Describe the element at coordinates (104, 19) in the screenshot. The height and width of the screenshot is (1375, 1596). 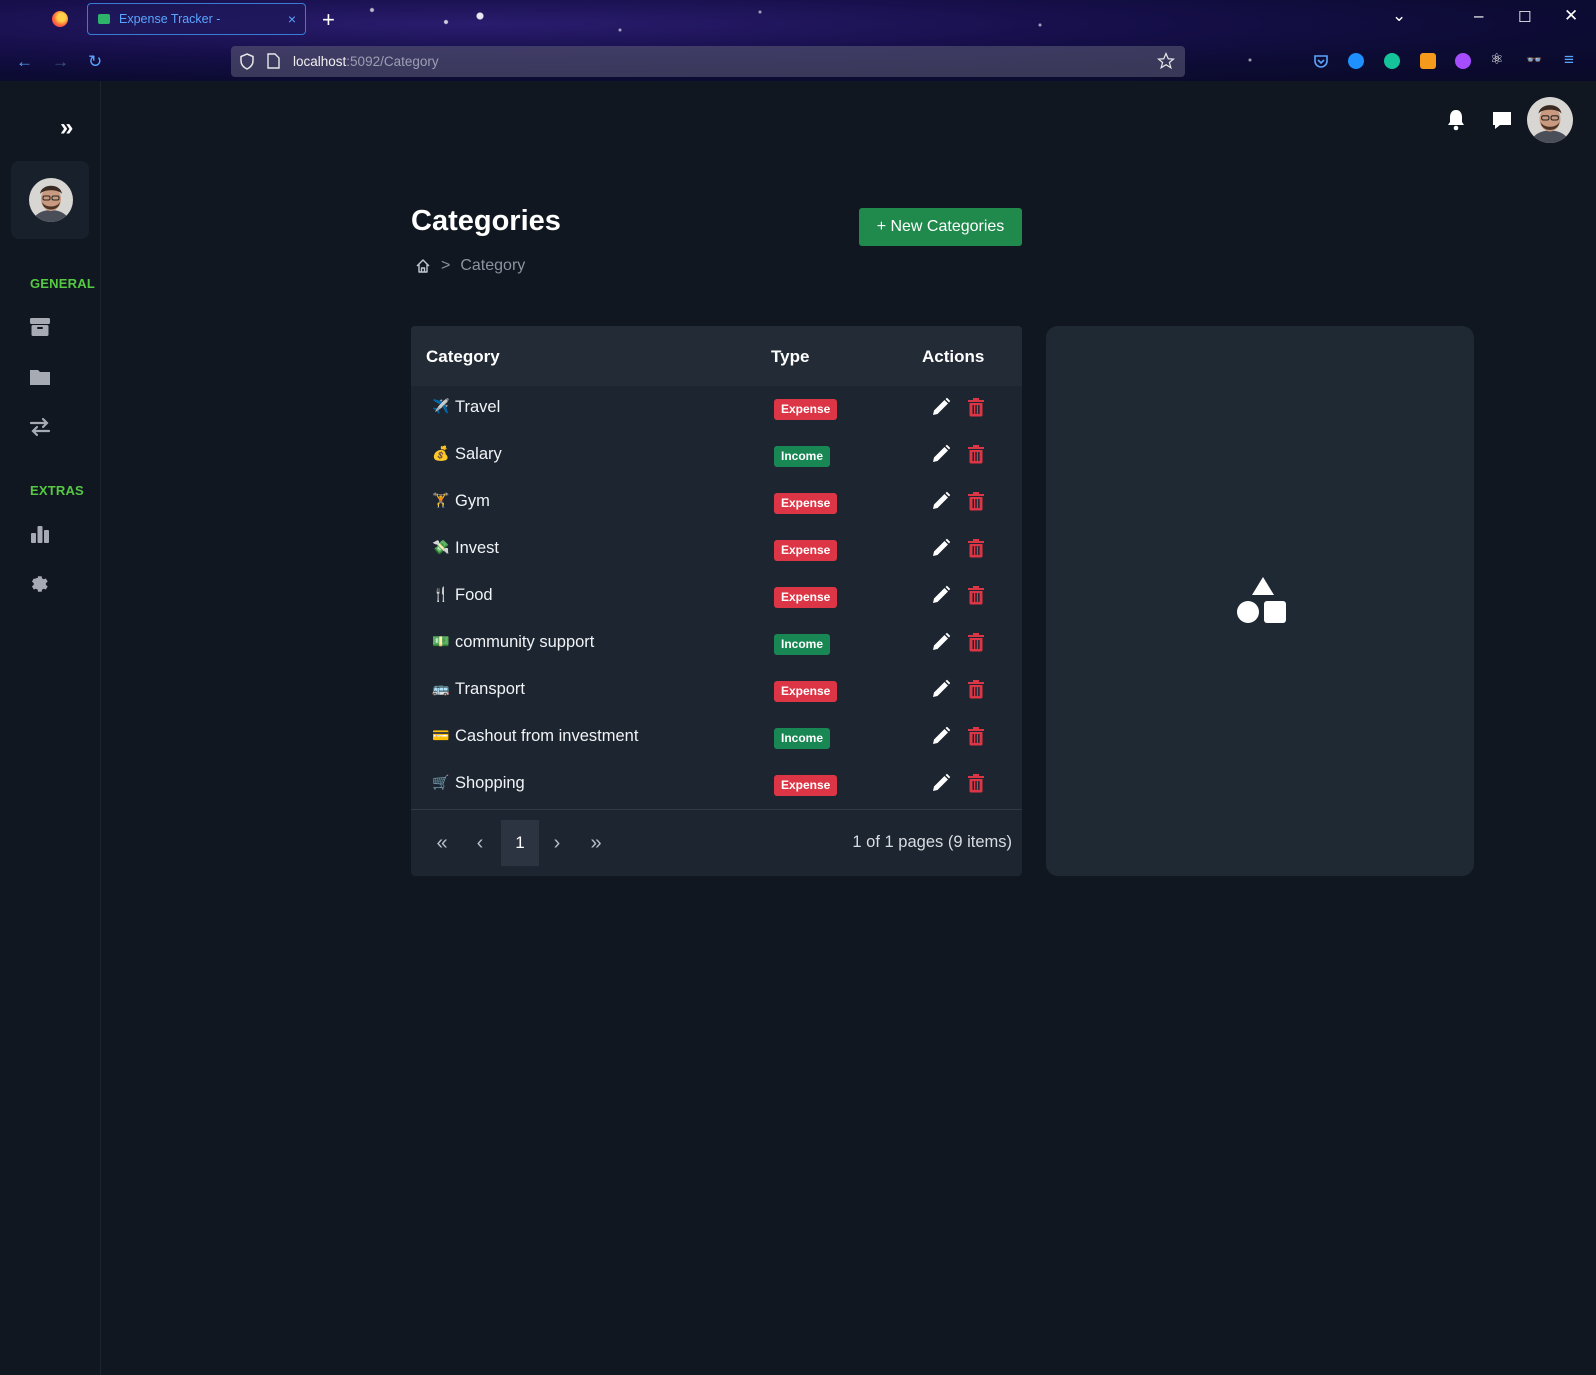
I see `tab-favicon-icon` at that location.